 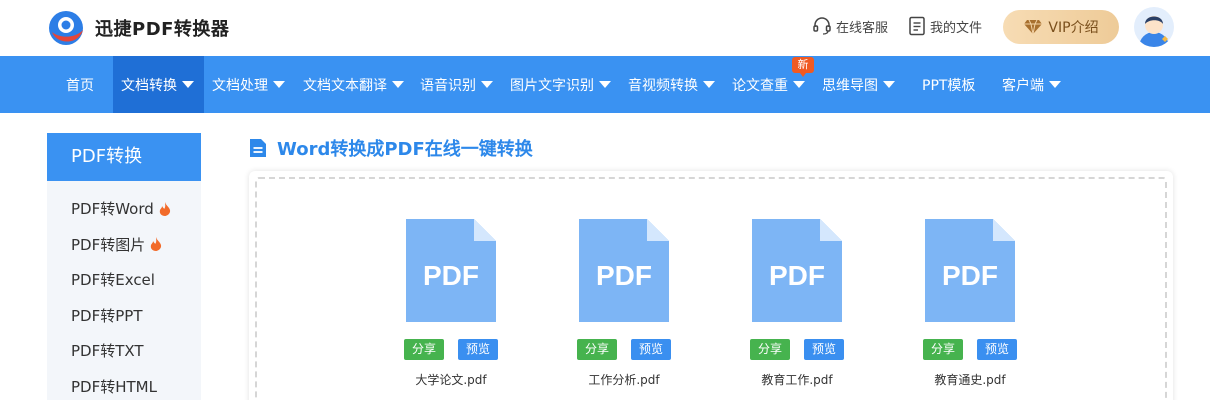 I want to click on file-list-icon, so click(x=917, y=26).